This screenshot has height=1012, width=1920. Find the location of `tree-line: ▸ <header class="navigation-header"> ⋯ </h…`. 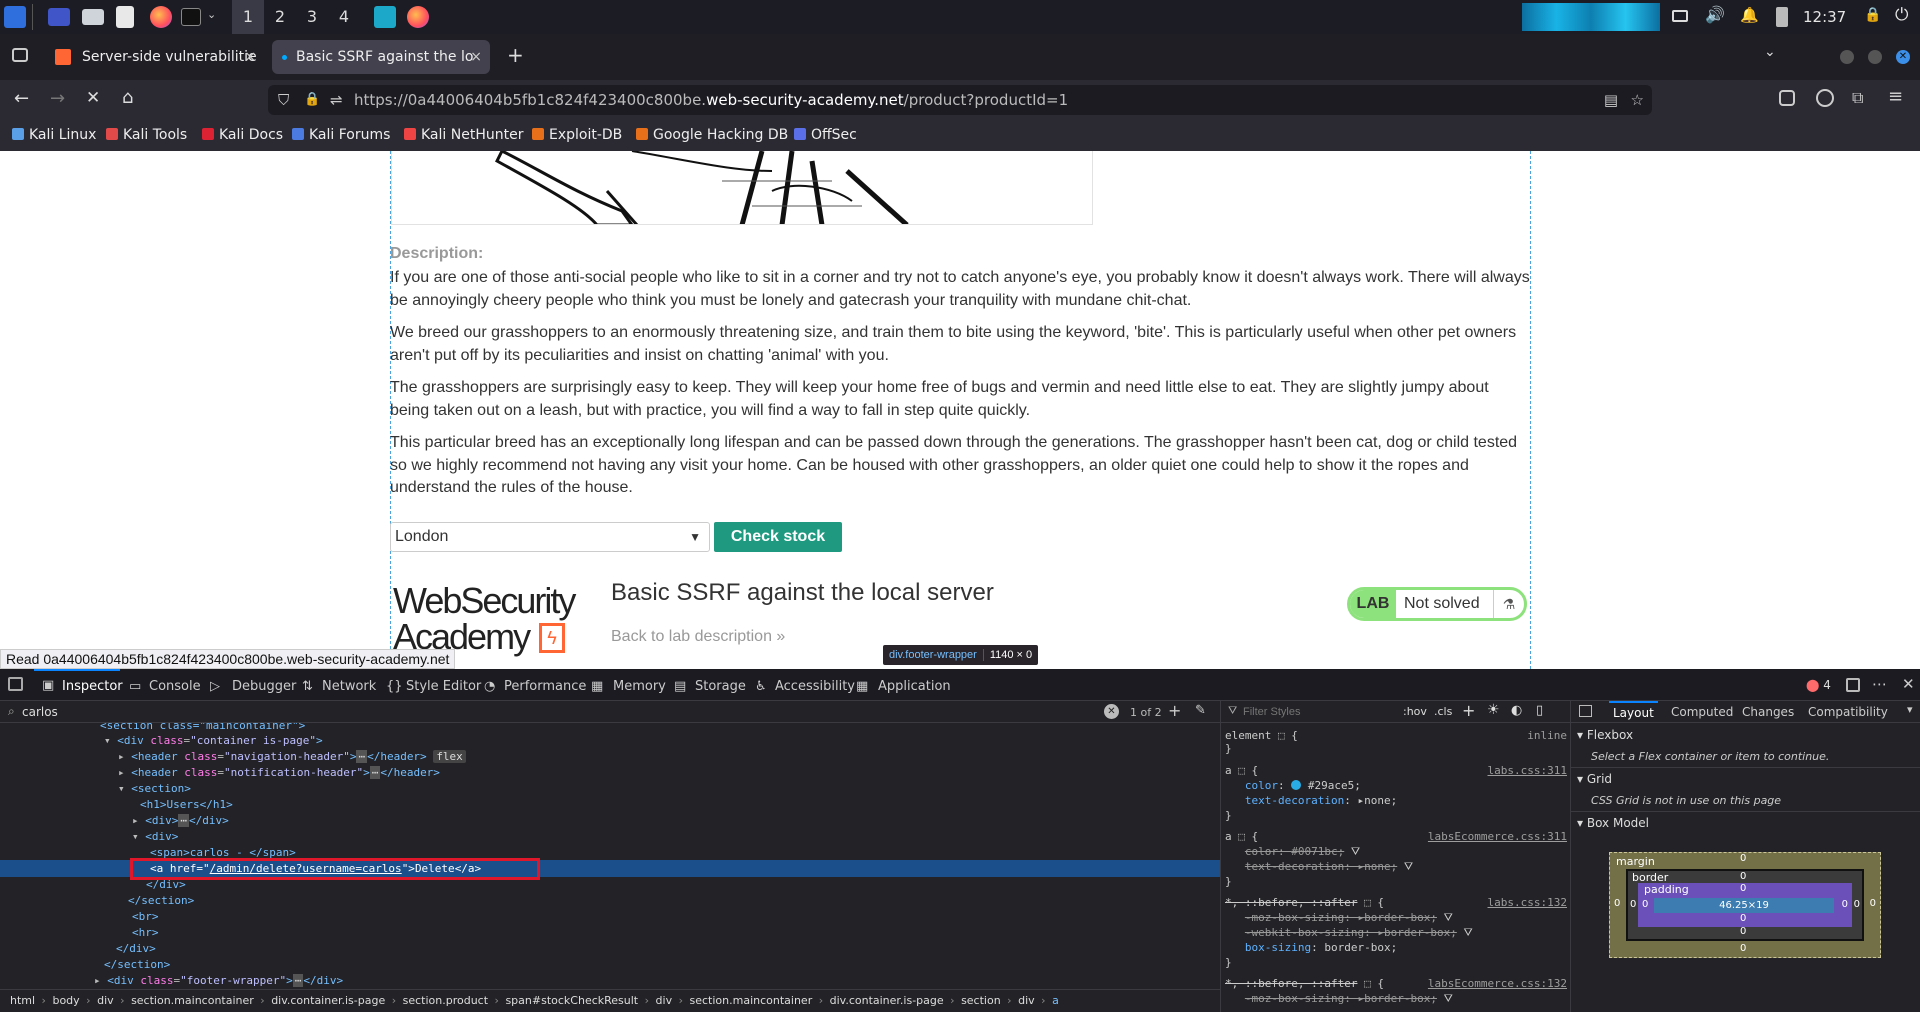

tree-line: ▸ <header class="navigation-header"> ⋯ </h… is located at coordinates (292, 756).